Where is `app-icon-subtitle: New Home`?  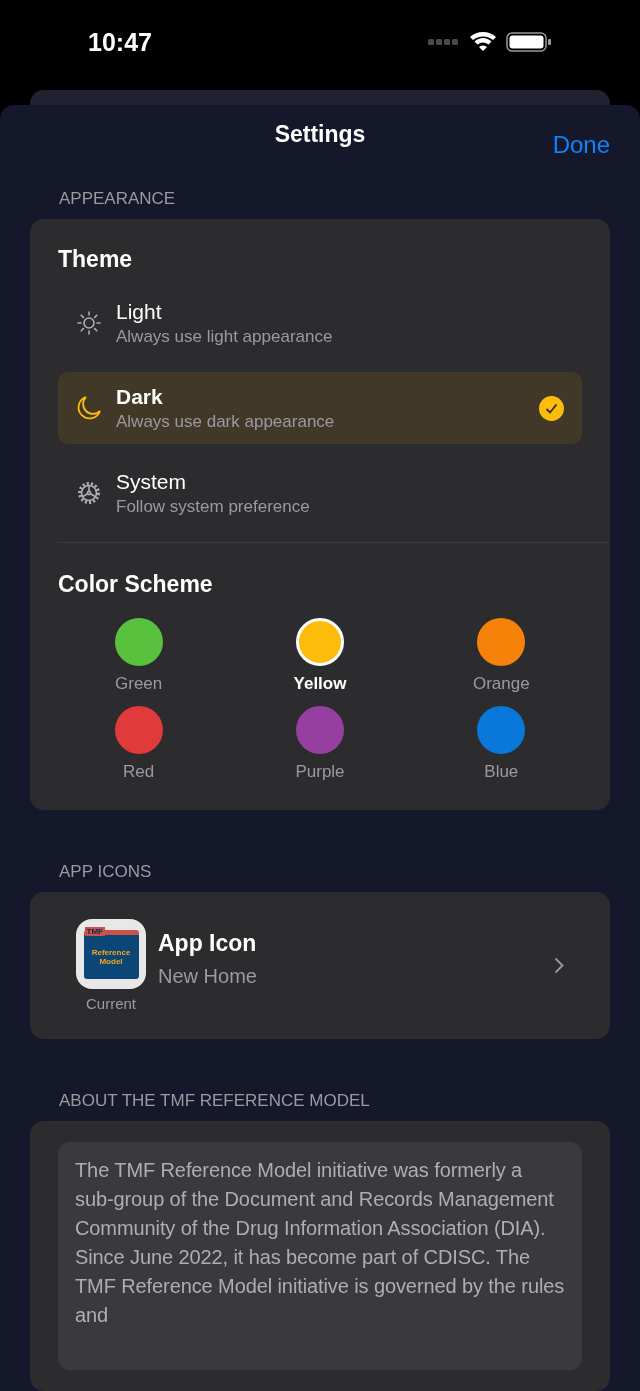 app-icon-subtitle: New Home is located at coordinates (208, 976).